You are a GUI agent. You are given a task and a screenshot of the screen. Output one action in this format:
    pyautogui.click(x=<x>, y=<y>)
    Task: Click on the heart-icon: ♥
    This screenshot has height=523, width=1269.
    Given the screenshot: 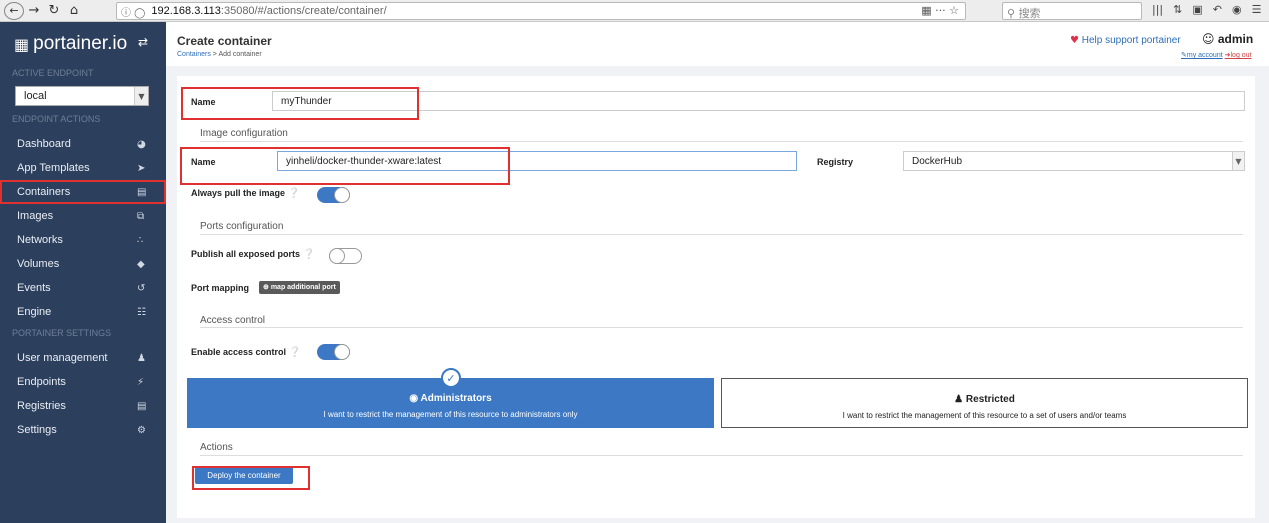 What is the action you would take?
    pyautogui.click(x=1074, y=40)
    